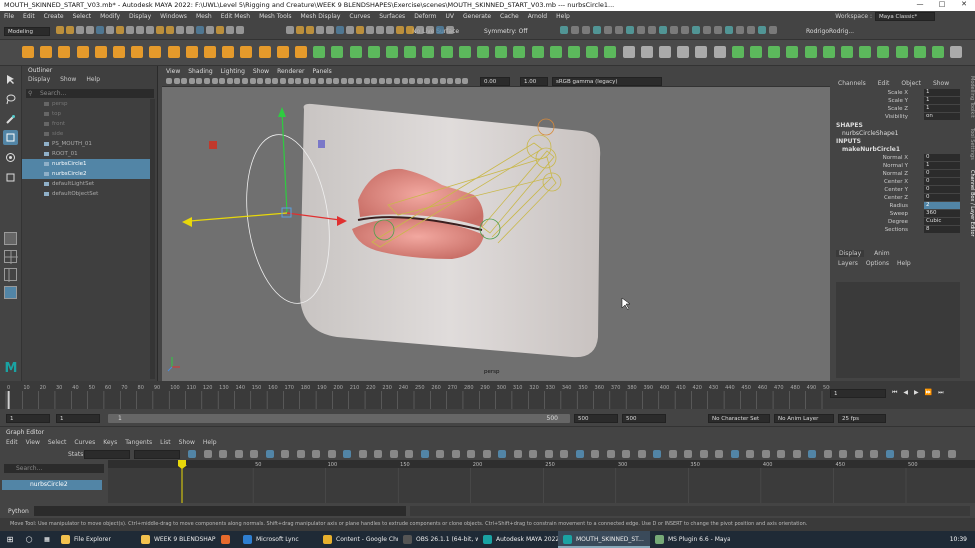 The height and width of the screenshot is (548, 975). What do you see at coordinates (10, 79) in the screenshot?
I see `select-tool-icon` at bounding box center [10, 79].